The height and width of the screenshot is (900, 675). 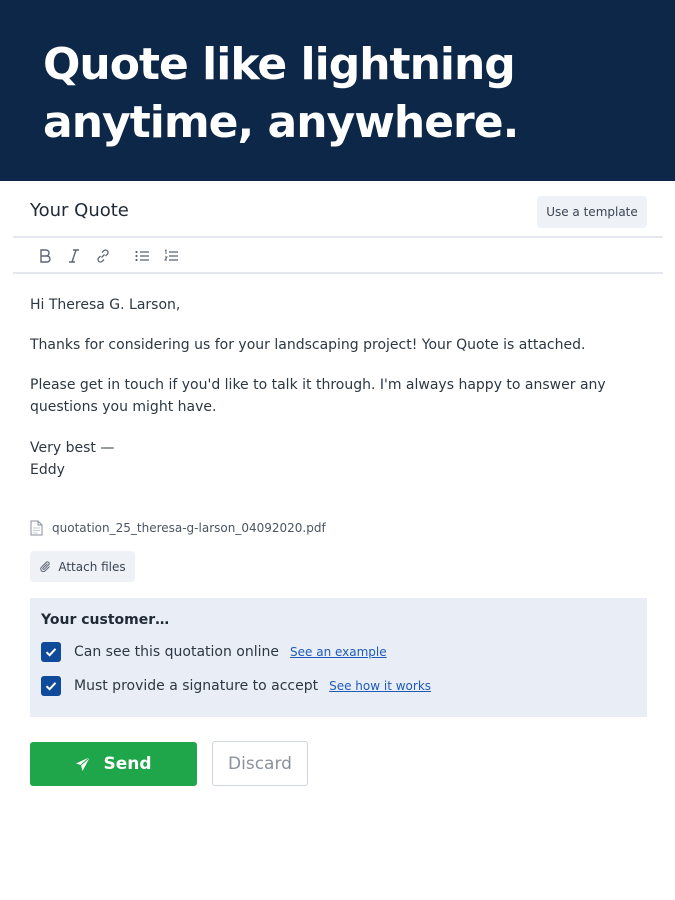 What do you see at coordinates (127, 764) in the screenshot?
I see `send-label: Send` at bounding box center [127, 764].